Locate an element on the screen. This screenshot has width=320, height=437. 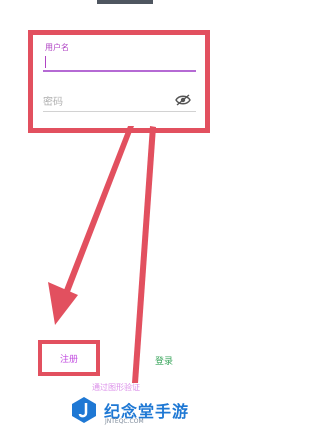
register-highlight: 注册 is located at coordinates (69, 358).